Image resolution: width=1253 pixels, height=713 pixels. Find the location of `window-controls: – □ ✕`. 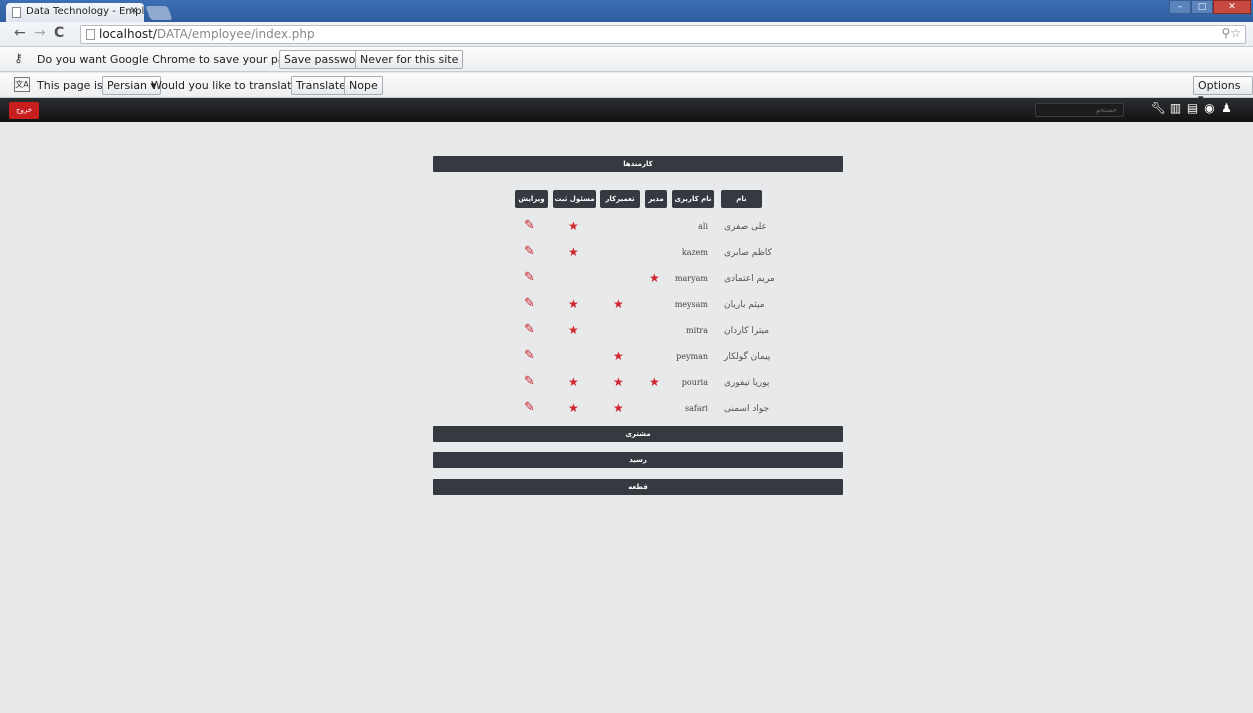

window-controls: – □ ✕ is located at coordinates (1210, 7).